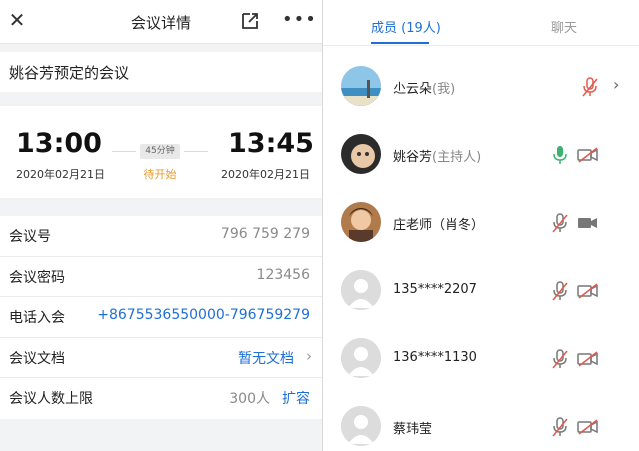 Image resolution: width=639 pixels, height=451 pixels. I want to click on tab-chat: 聊天, so click(564, 26).